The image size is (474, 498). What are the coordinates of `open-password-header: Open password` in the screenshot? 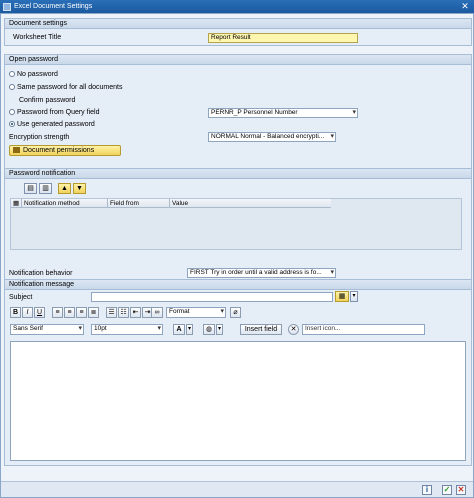 It's located at (238, 60).